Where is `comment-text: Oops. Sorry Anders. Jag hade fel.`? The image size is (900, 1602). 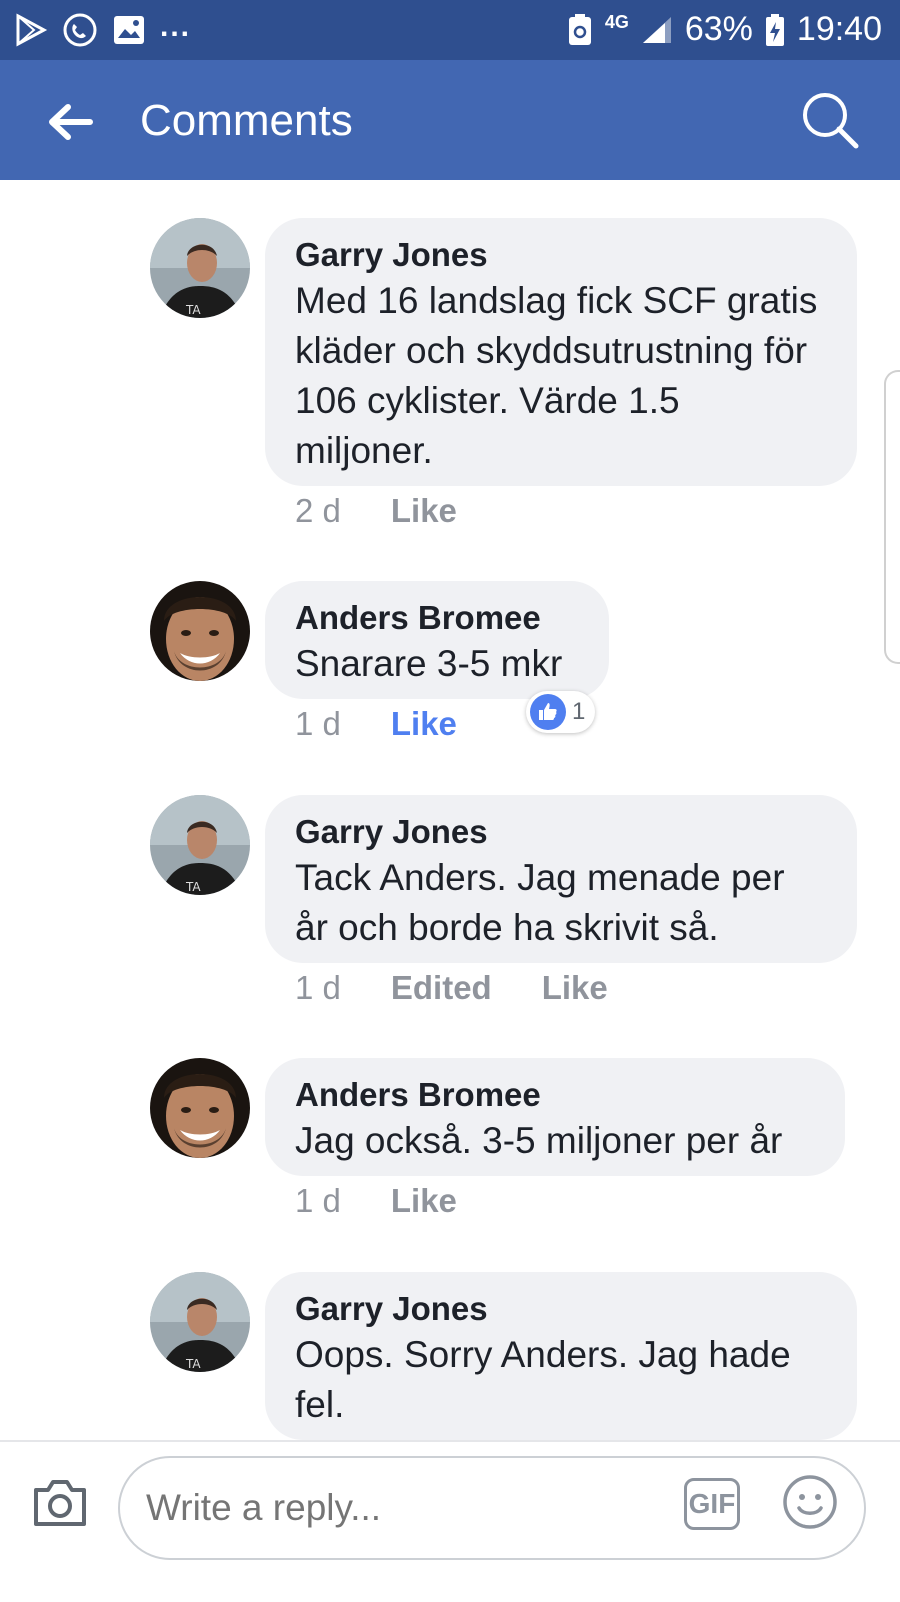
comment-text: Oops. Sorry Anders. Jag hade fel. is located at coordinates (543, 1379).